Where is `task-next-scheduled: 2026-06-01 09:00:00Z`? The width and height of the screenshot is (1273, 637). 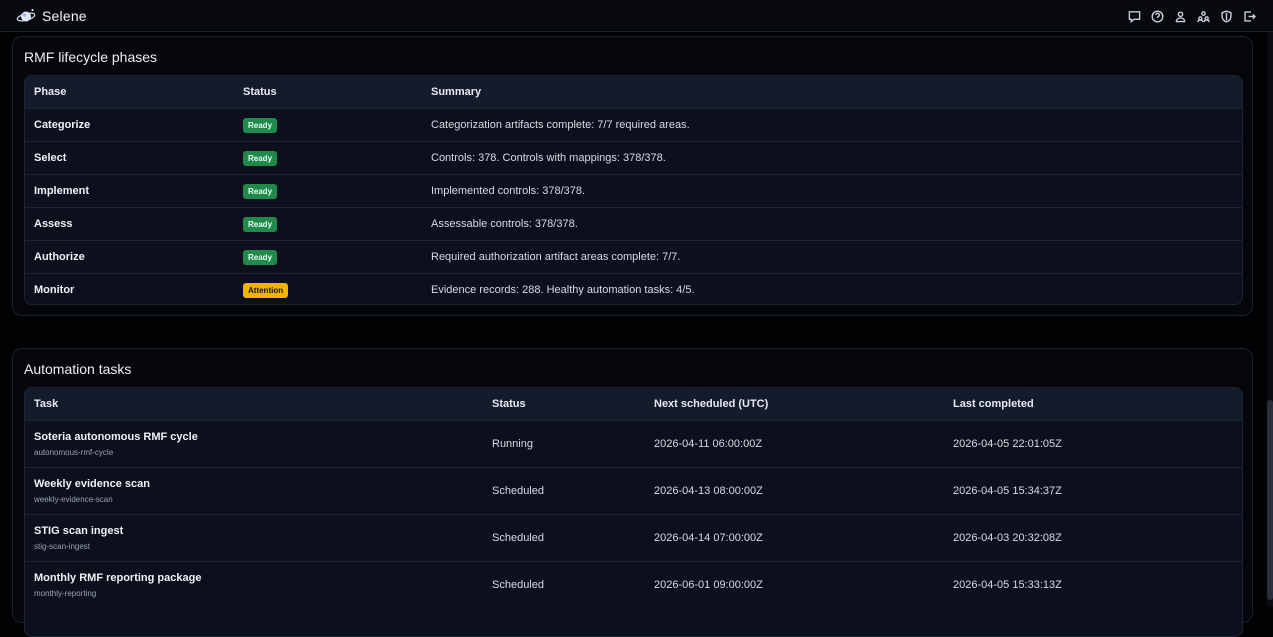
task-next-scheduled: 2026-06-01 09:00:00Z is located at coordinates (708, 585).